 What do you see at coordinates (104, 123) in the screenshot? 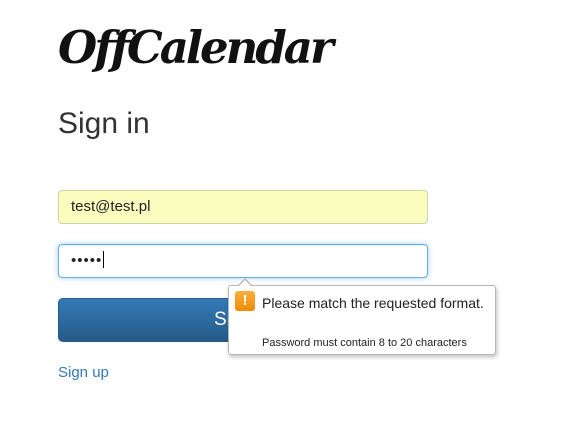
I see `page-title: Sign in` at bounding box center [104, 123].